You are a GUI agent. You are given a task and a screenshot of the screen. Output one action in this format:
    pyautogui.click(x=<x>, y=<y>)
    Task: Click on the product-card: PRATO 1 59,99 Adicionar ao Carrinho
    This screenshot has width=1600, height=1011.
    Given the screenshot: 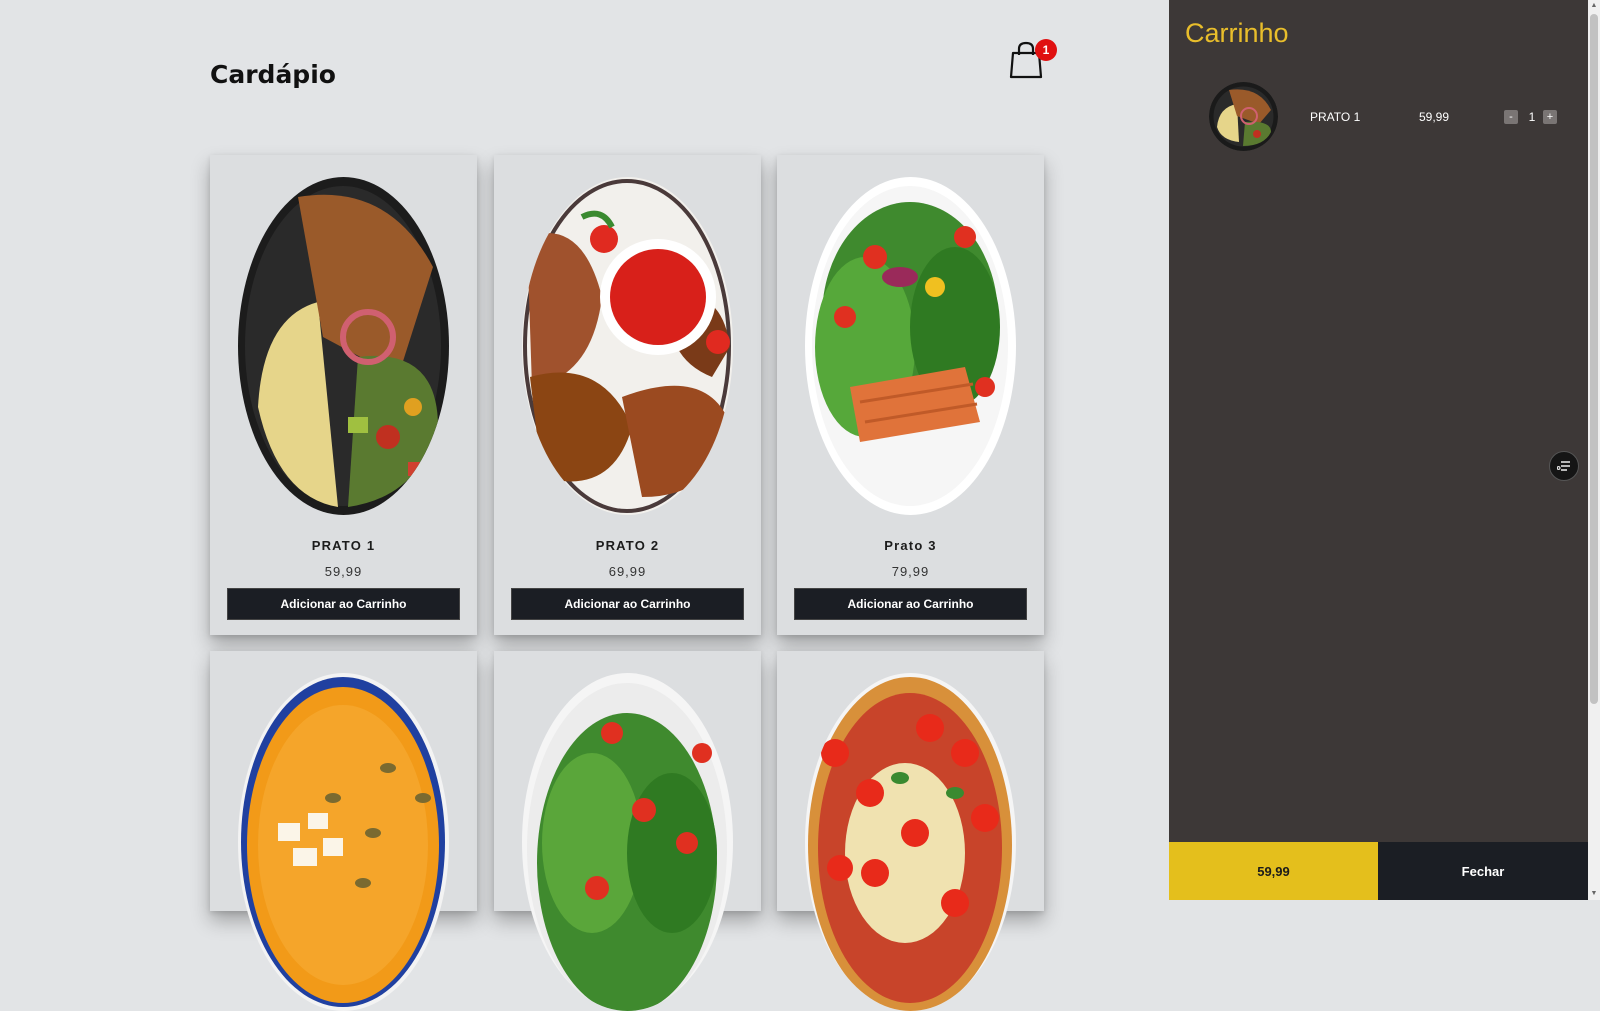 What is the action you would take?
    pyautogui.click(x=343, y=395)
    